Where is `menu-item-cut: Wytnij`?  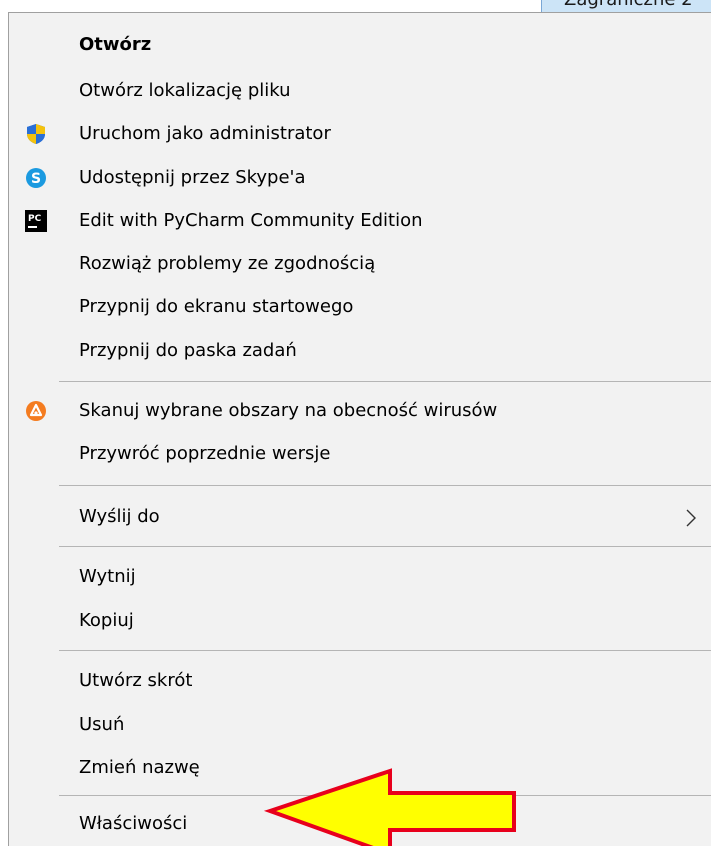
menu-item-cut: Wytnij is located at coordinates (360, 578).